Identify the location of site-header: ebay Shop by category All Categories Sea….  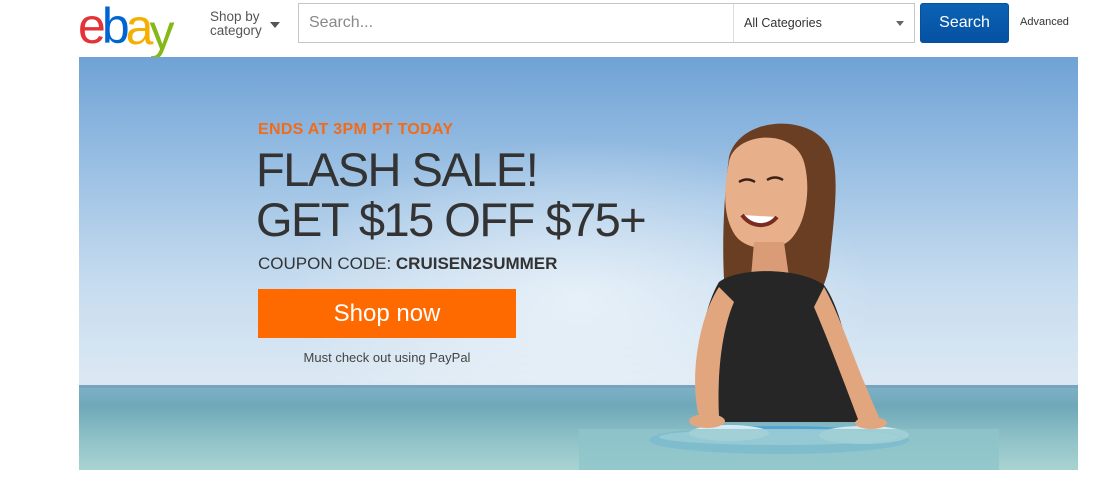
(558, 28).